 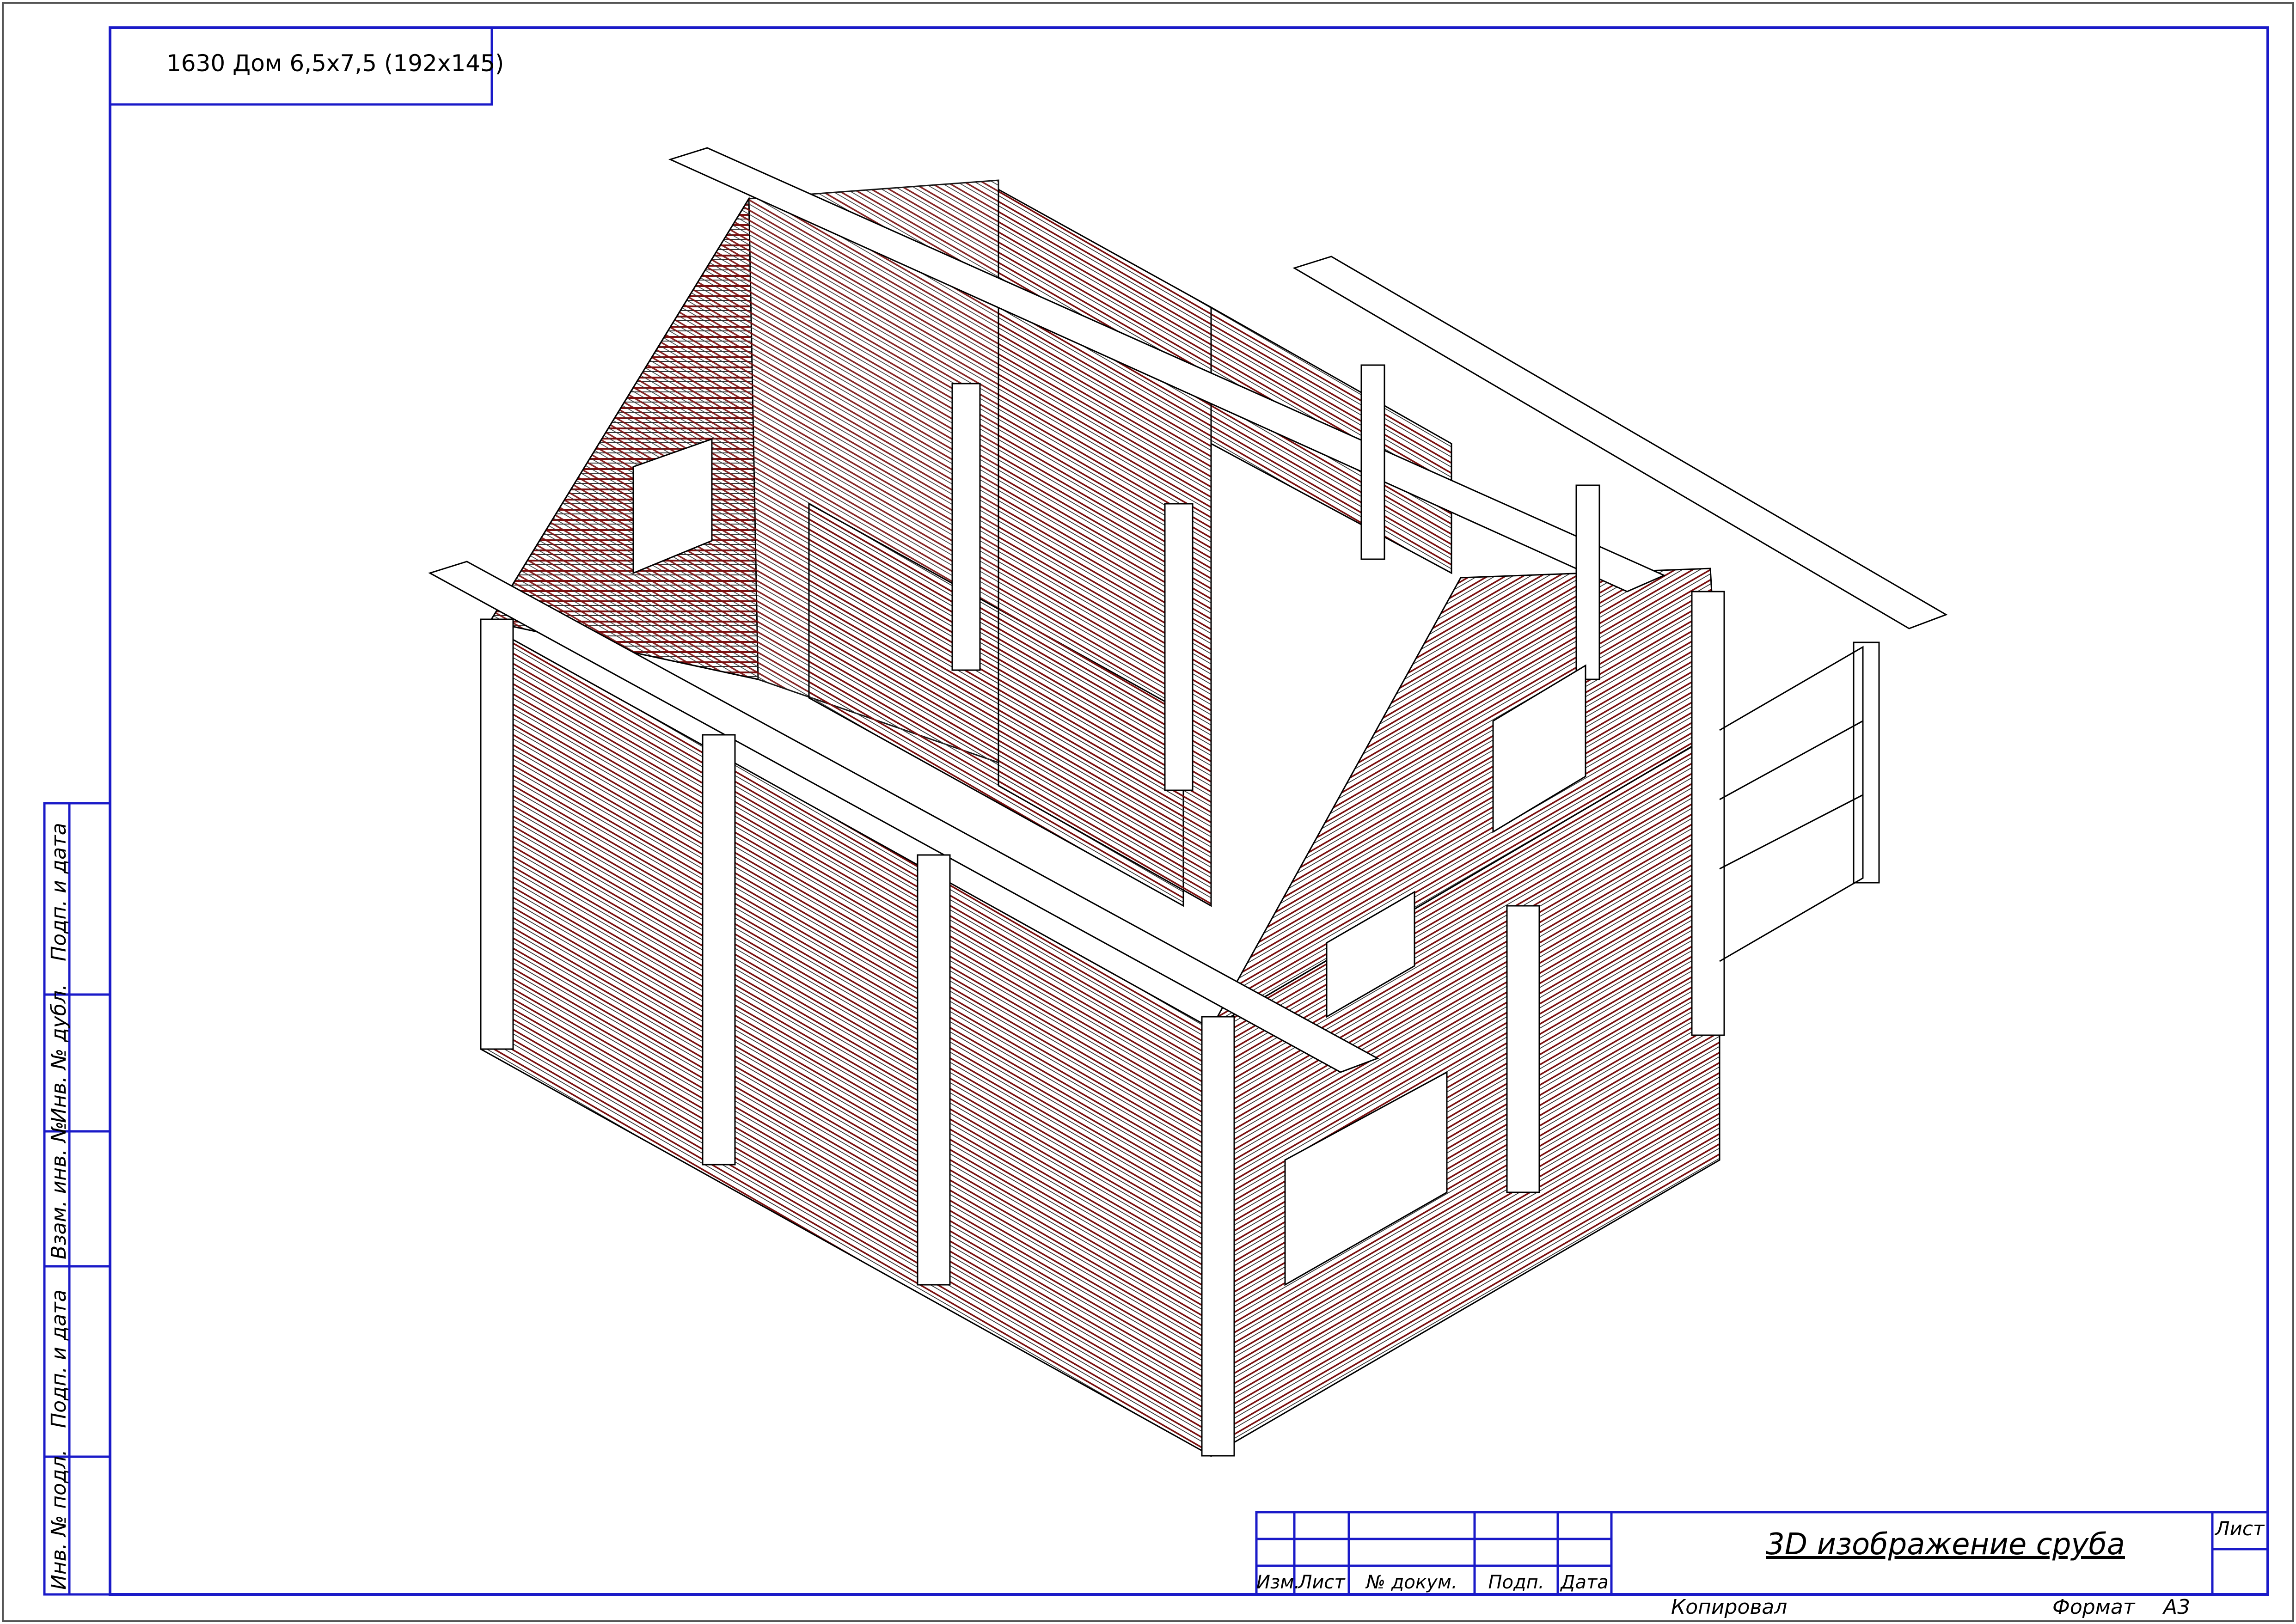 I want to click on header-change: Изм., so click(x=1278, y=1582).